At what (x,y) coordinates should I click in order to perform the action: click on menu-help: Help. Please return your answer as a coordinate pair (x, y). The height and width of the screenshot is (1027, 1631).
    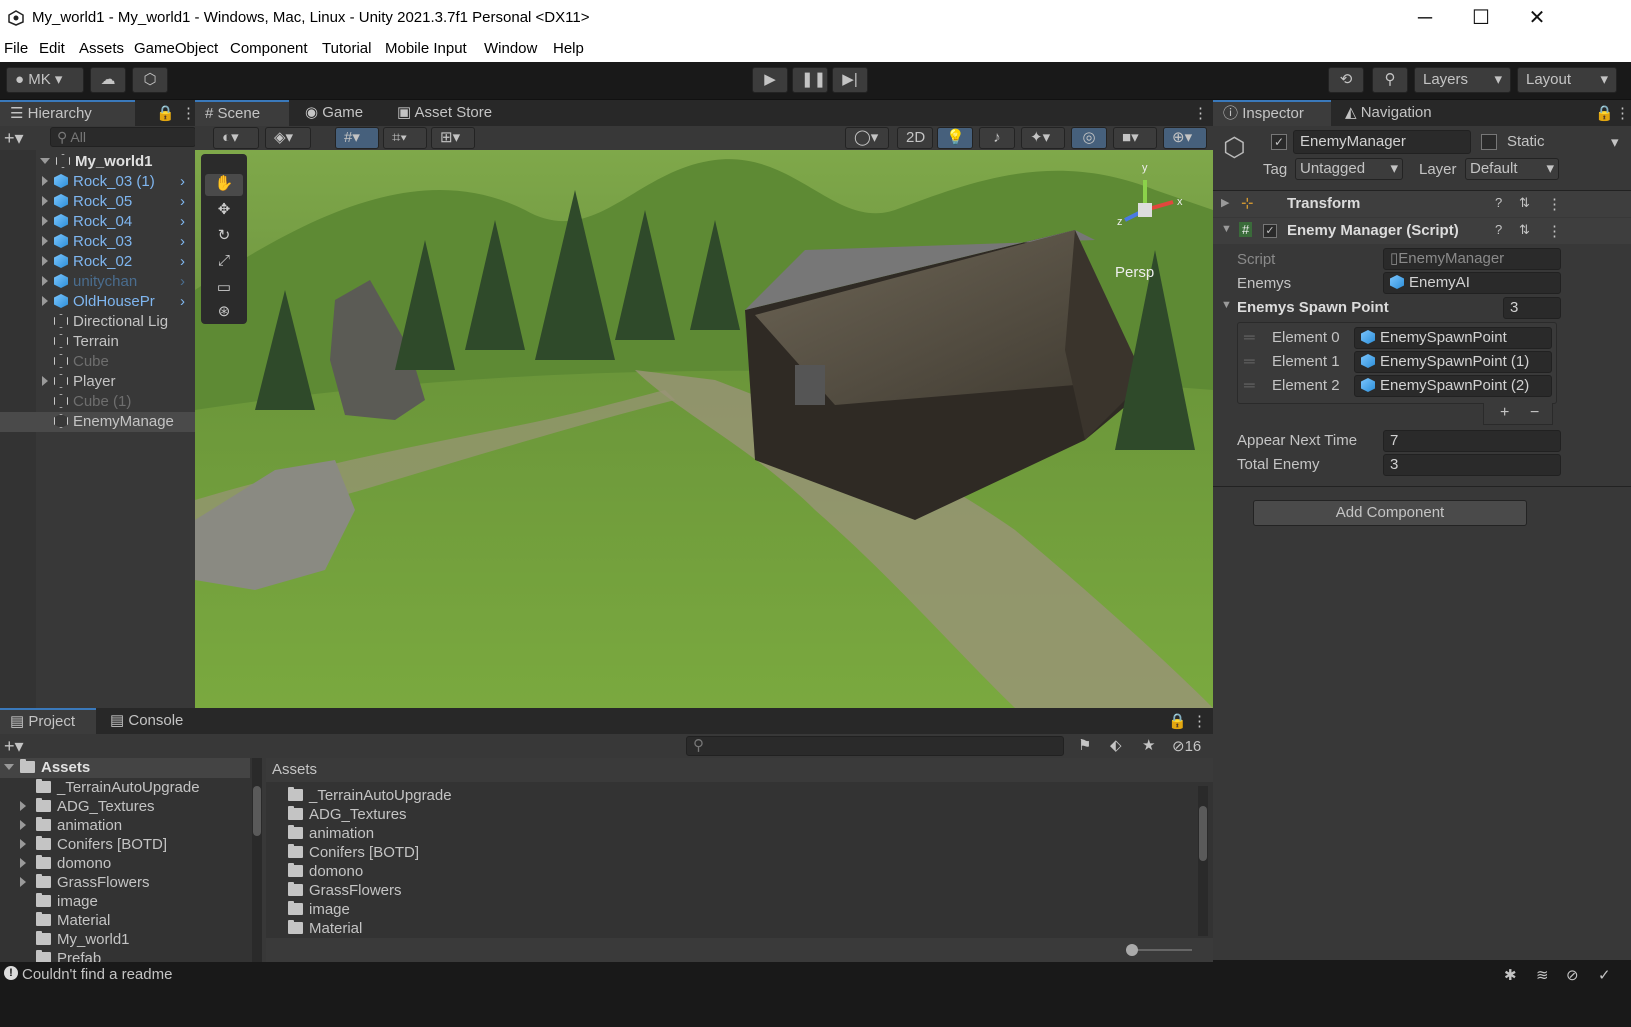
    Looking at the image, I should click on (568, 48).